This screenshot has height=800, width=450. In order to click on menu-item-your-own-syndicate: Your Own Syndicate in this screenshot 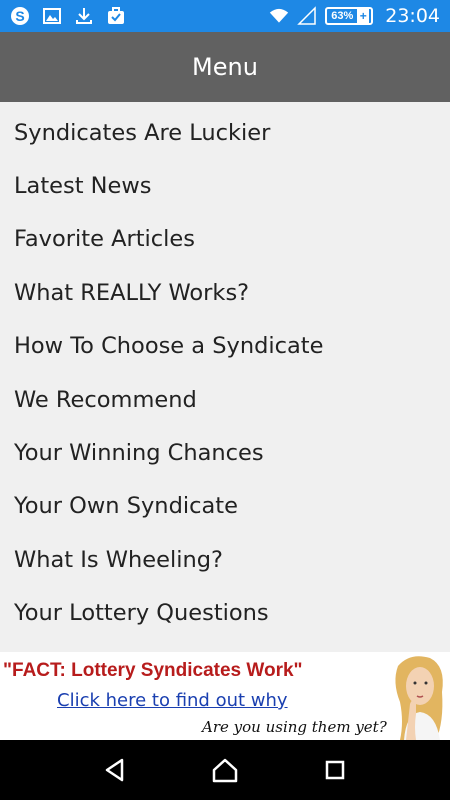, I will do `click(225, 506)`.